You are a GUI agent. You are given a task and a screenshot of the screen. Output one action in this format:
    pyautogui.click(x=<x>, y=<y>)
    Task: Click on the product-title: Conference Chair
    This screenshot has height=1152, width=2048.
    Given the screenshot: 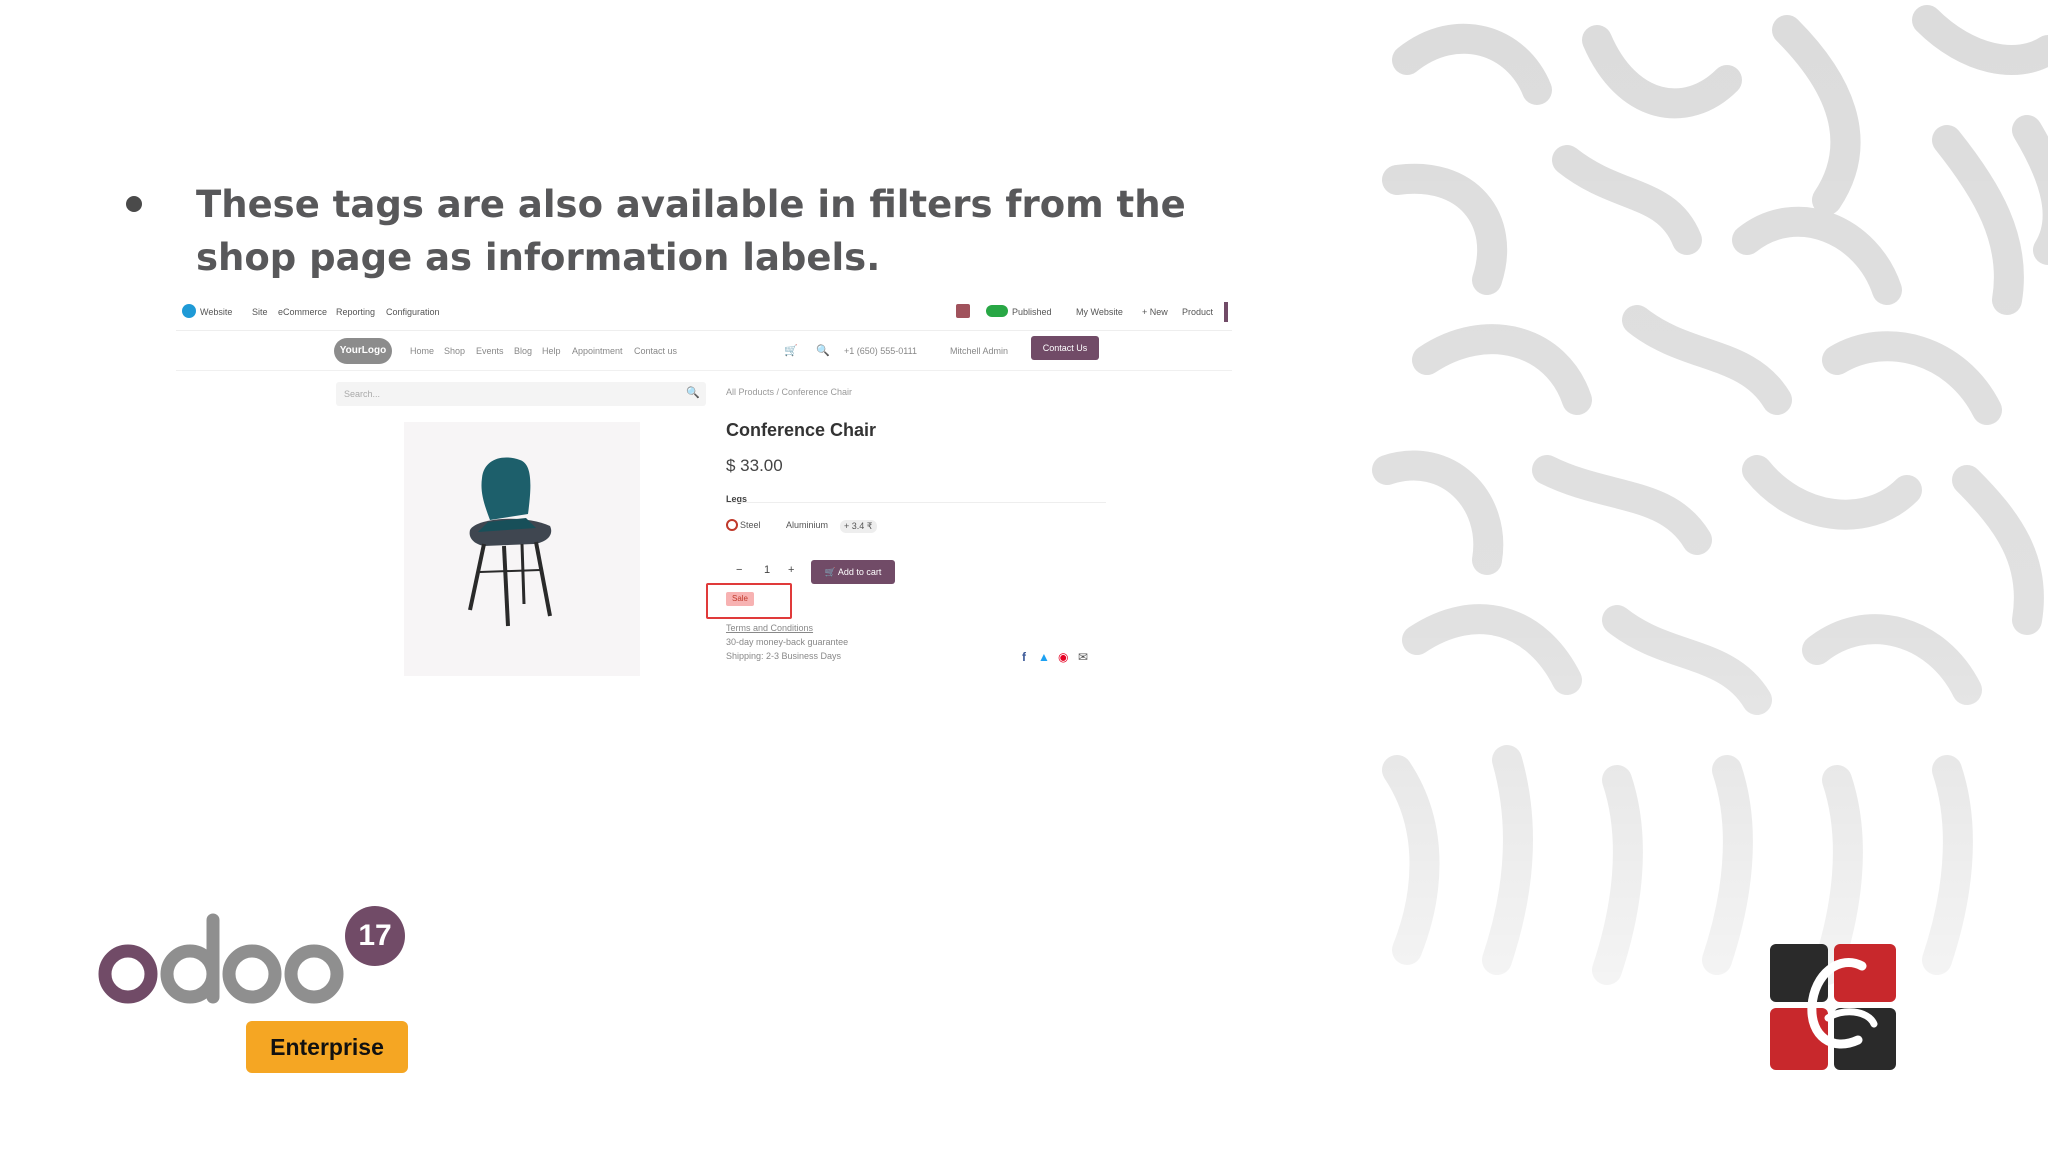 What is the action you would take?
    pyautogui.click(x=801, y=430)
    